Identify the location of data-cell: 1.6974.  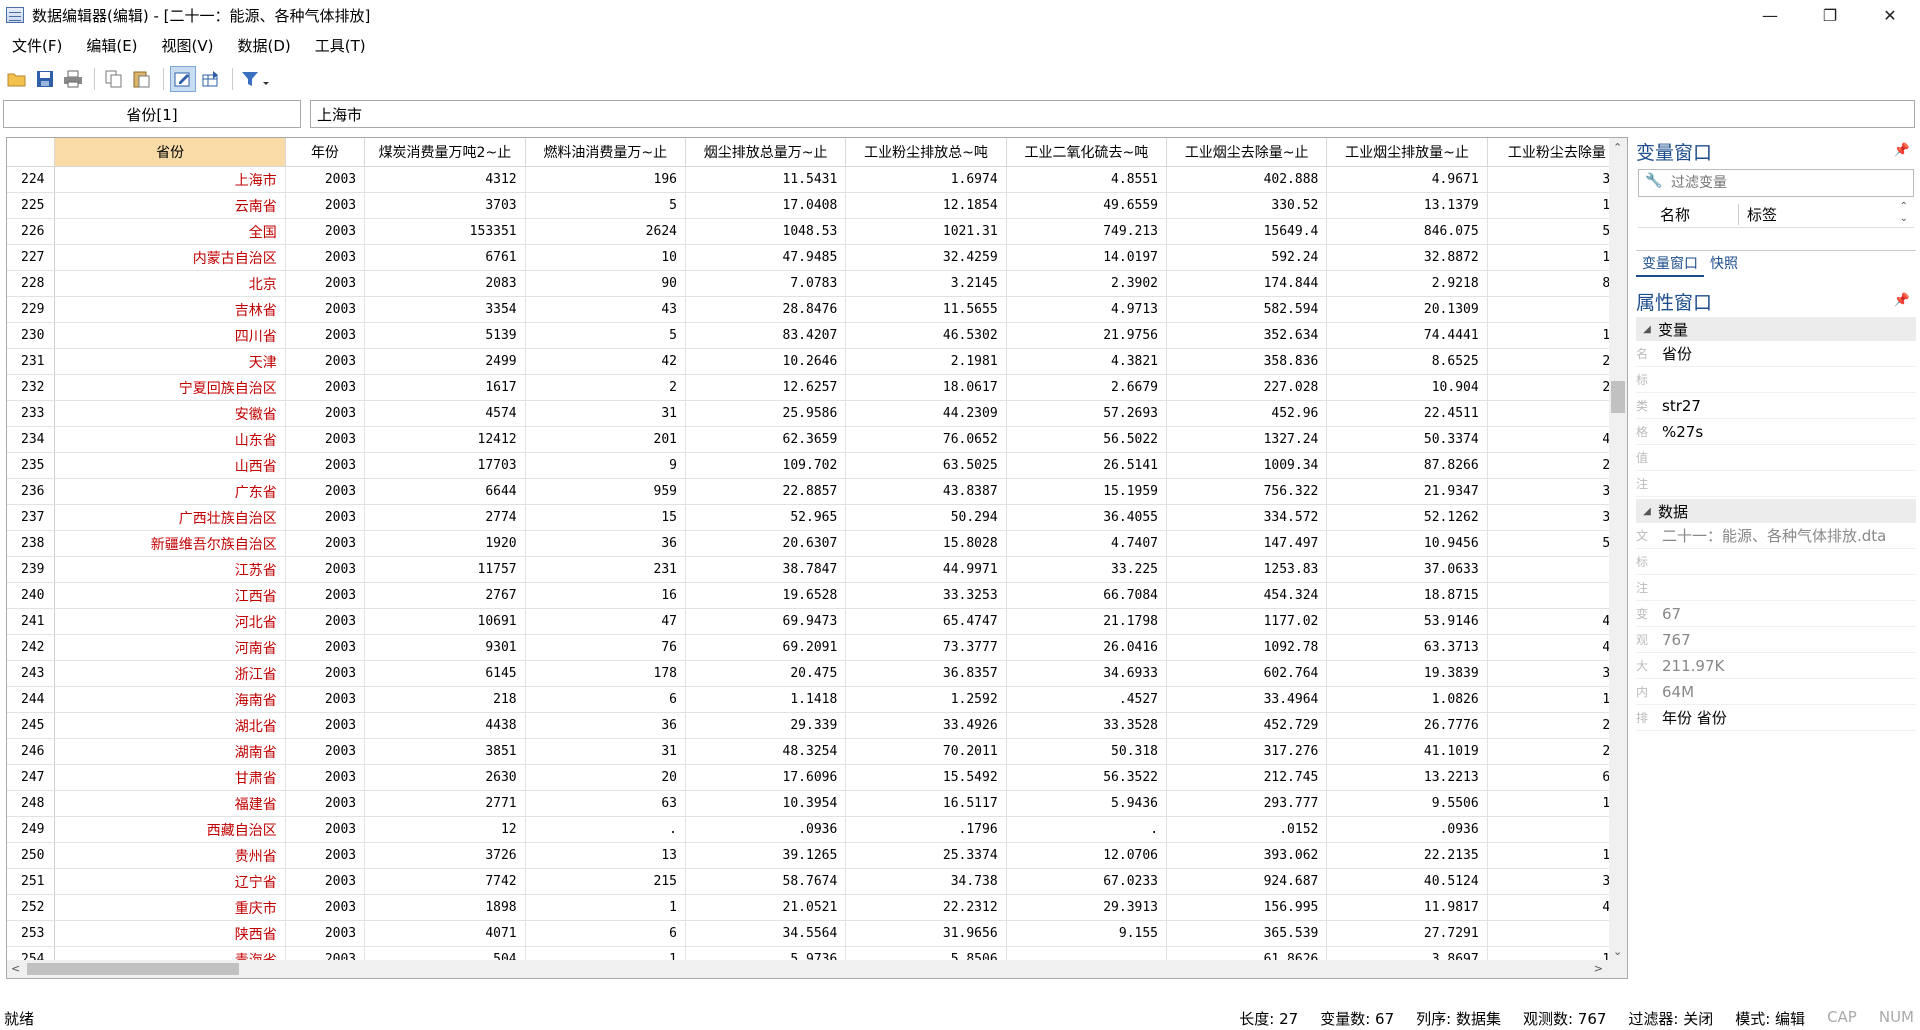
(926, 179).